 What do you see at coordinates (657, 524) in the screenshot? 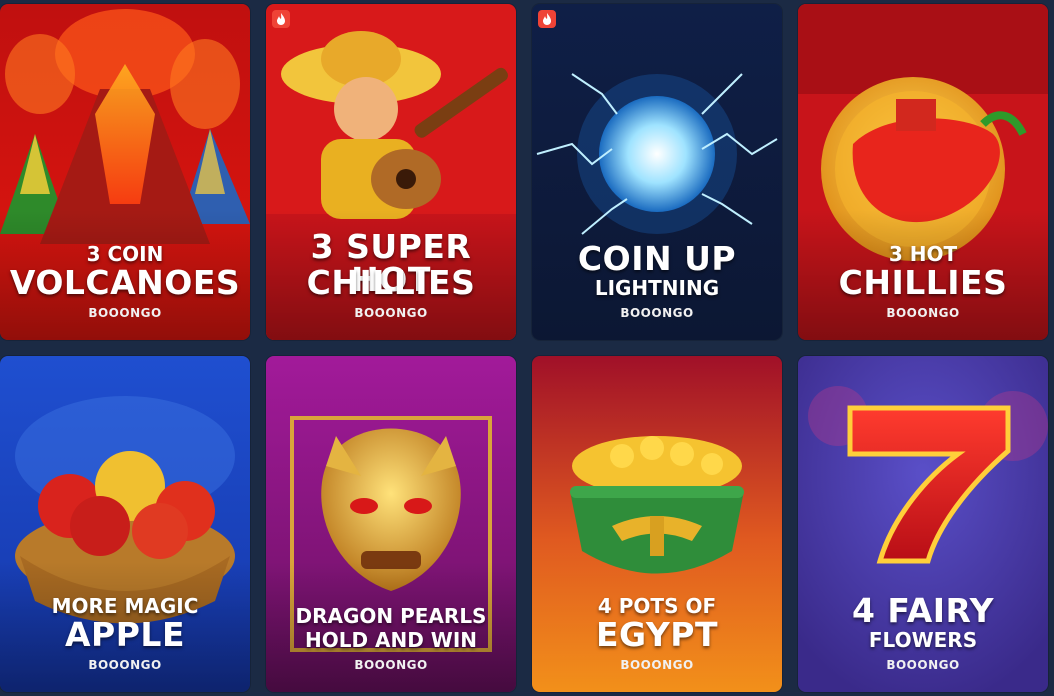
I see `game-card-4-pots-of-egypt: 4 POTS OF EGYPT BOOONGO` at bounding box center [657, 524].